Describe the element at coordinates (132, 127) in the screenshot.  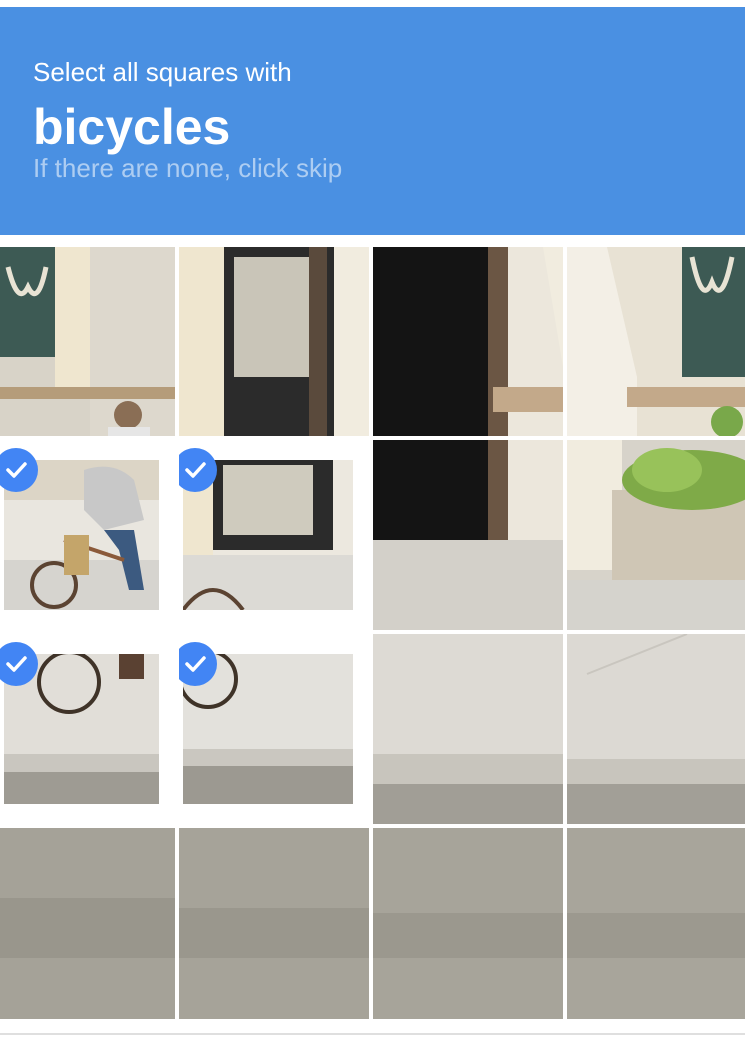
I see `challenge-target: bicycles` at that location.